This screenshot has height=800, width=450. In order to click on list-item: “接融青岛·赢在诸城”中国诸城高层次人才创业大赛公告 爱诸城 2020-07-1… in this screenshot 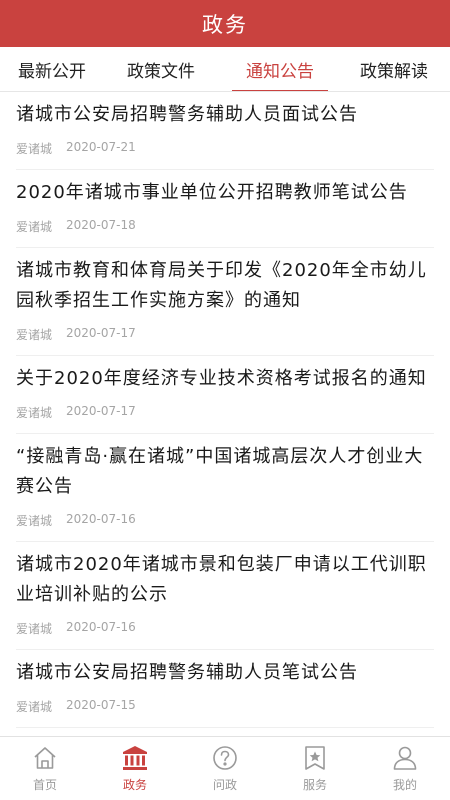, I will do `click(225, 488)`.